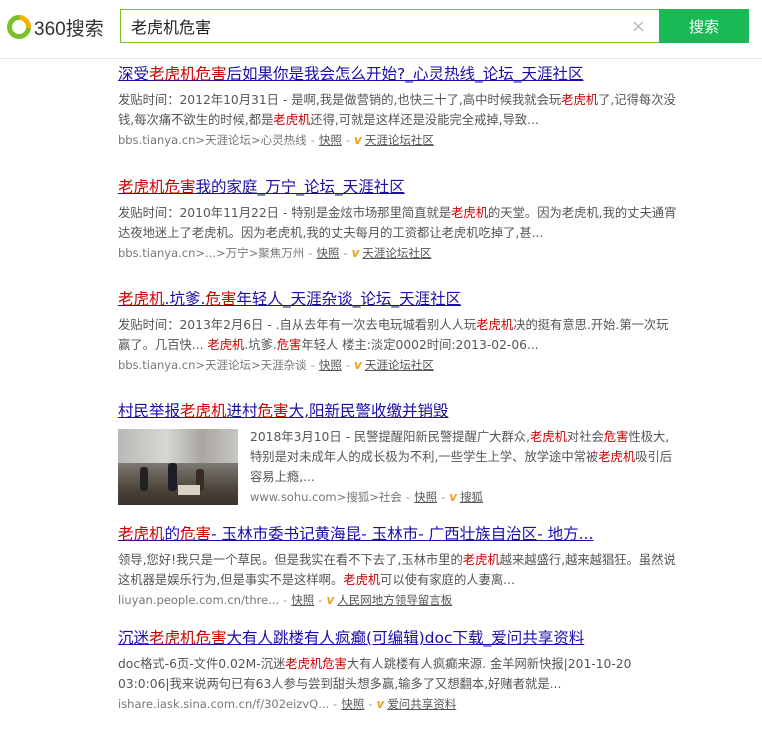  Describe the element at coordinates (134, 638) in the screenshot. I see `title-text: 沉迷` at that location.